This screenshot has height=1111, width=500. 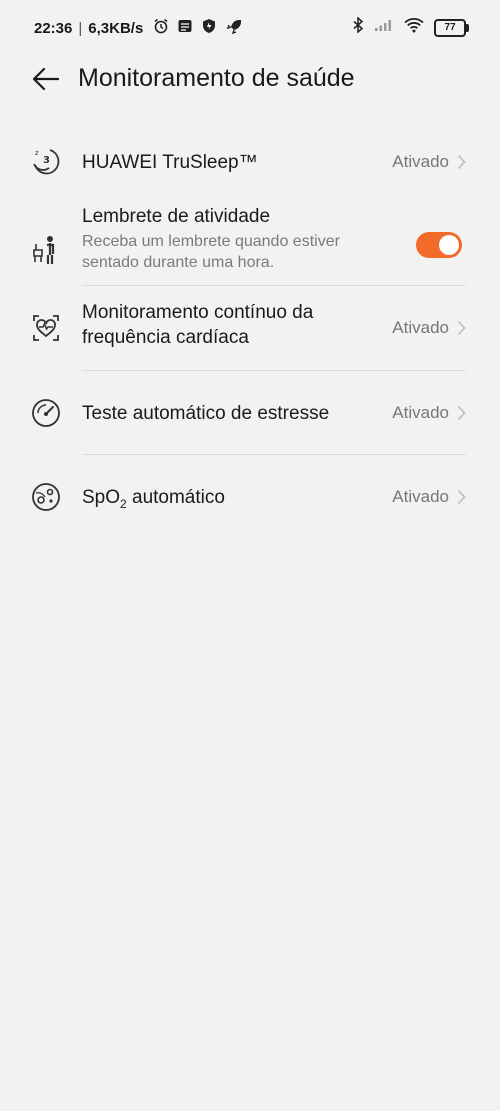 What do you see at coordinates (198, 28) in the screenshot?
I see `status-notification-icons` at bounding box center [198, 28].